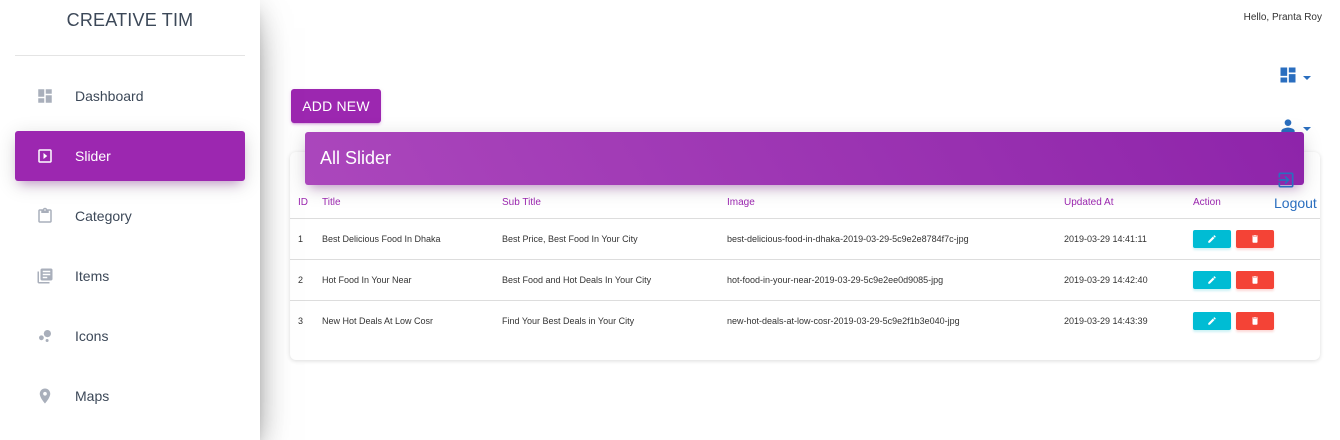 Image resolution: width=1340 pixels, height=440 pixels. I want to click on sidebar-item-slider: Slider, so click(130, 156).